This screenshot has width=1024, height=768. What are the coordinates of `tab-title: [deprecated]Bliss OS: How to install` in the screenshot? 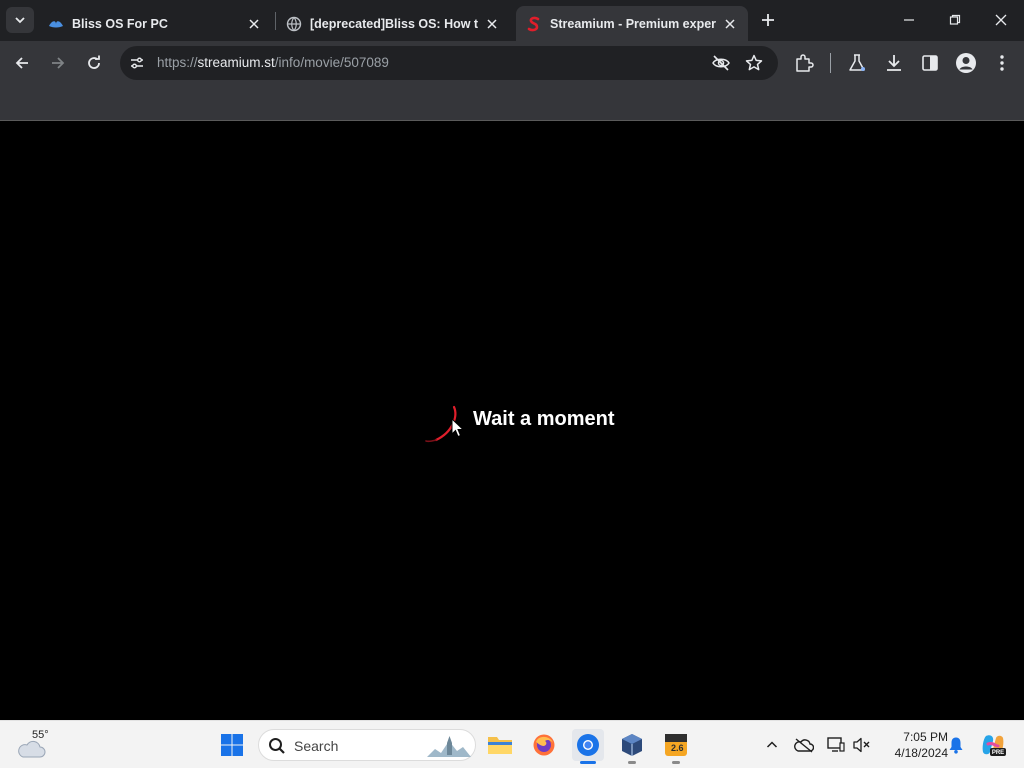 It's located at (394, 23).